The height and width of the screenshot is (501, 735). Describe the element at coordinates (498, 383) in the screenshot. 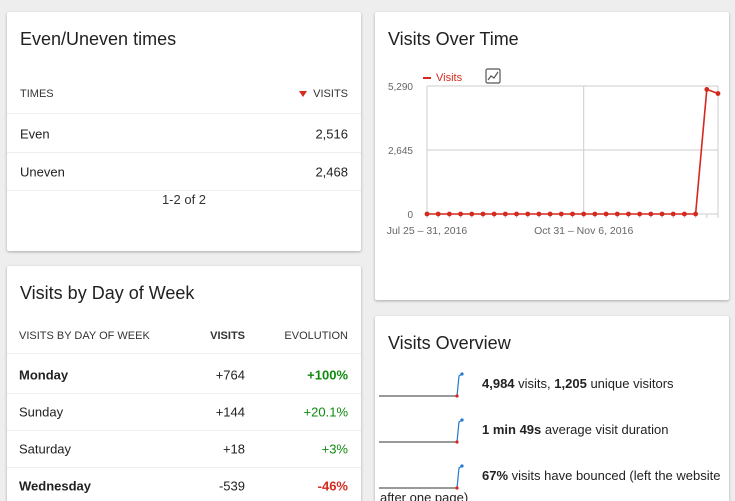

I see `overview-value: 4,984` at that location.